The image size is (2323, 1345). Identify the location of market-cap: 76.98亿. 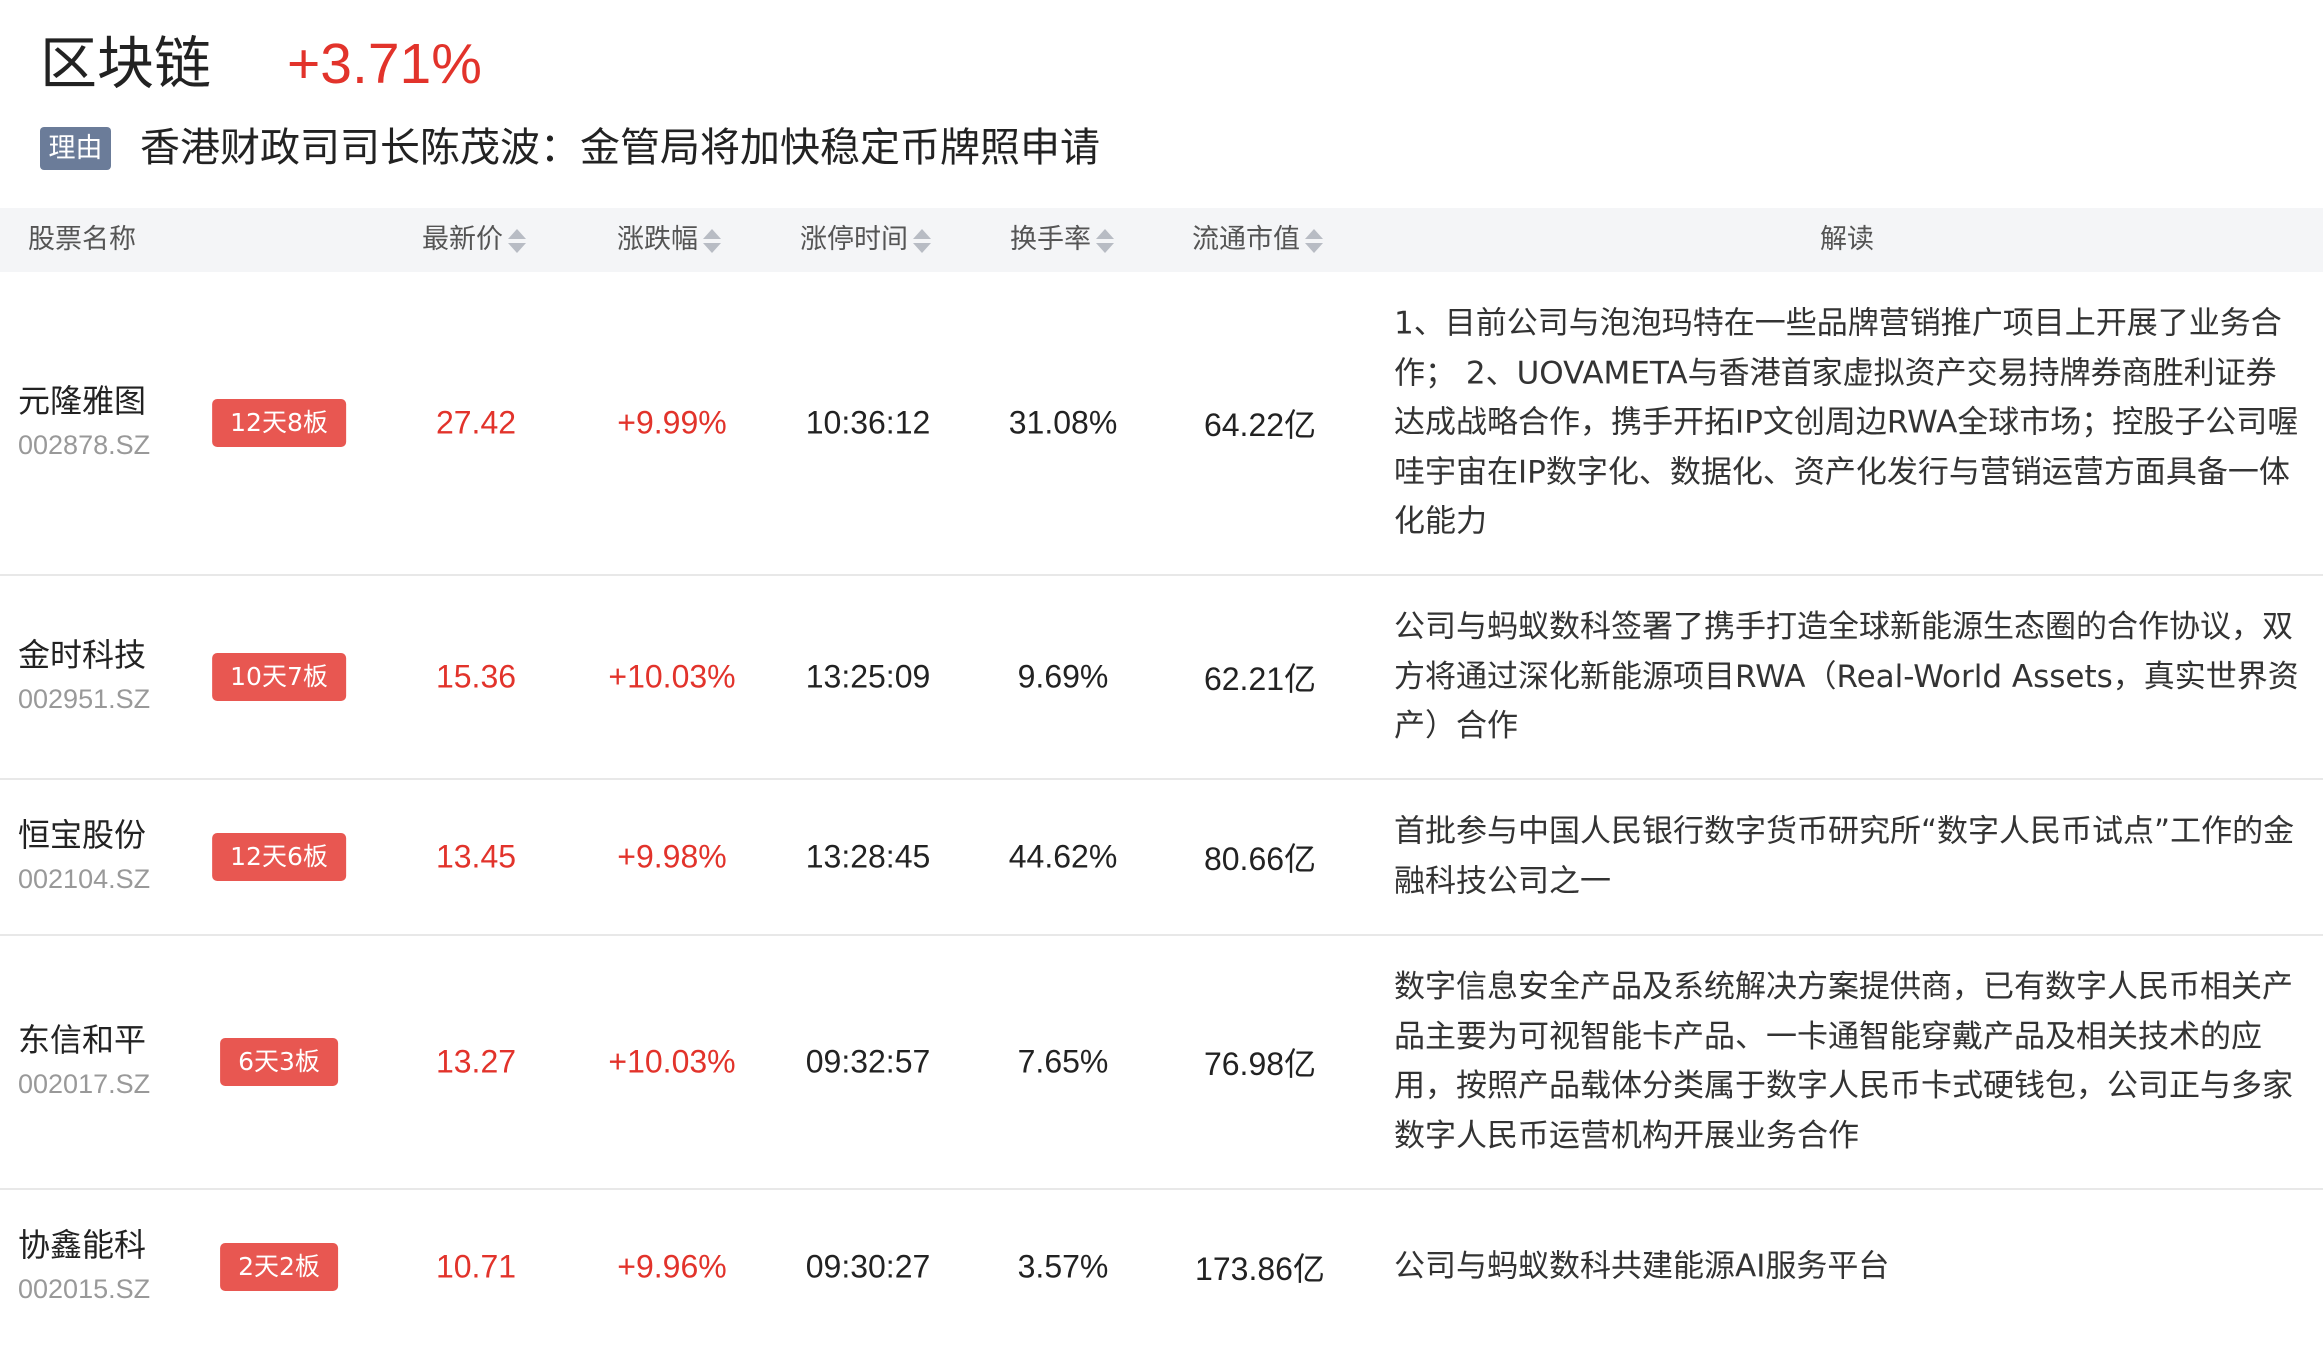
(1260, 1064).